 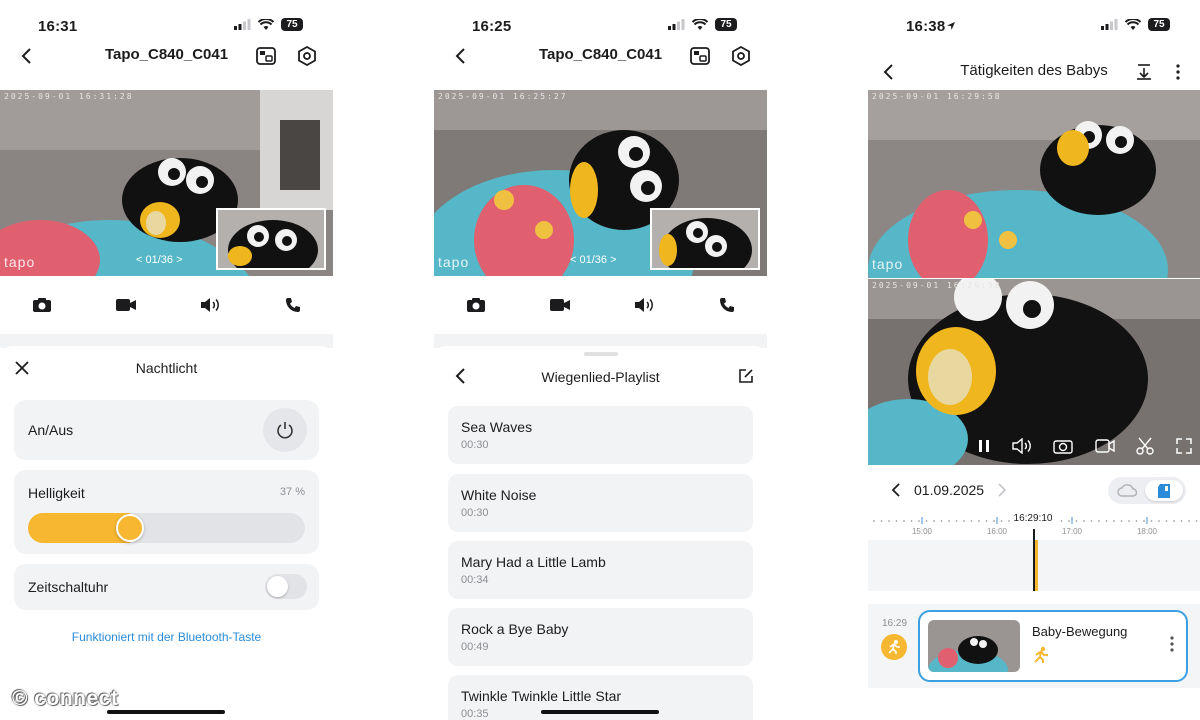 What do you see at coordinates (746, 376) in the screenshot?
I see `edit-button` at bounding box center [746, 376].